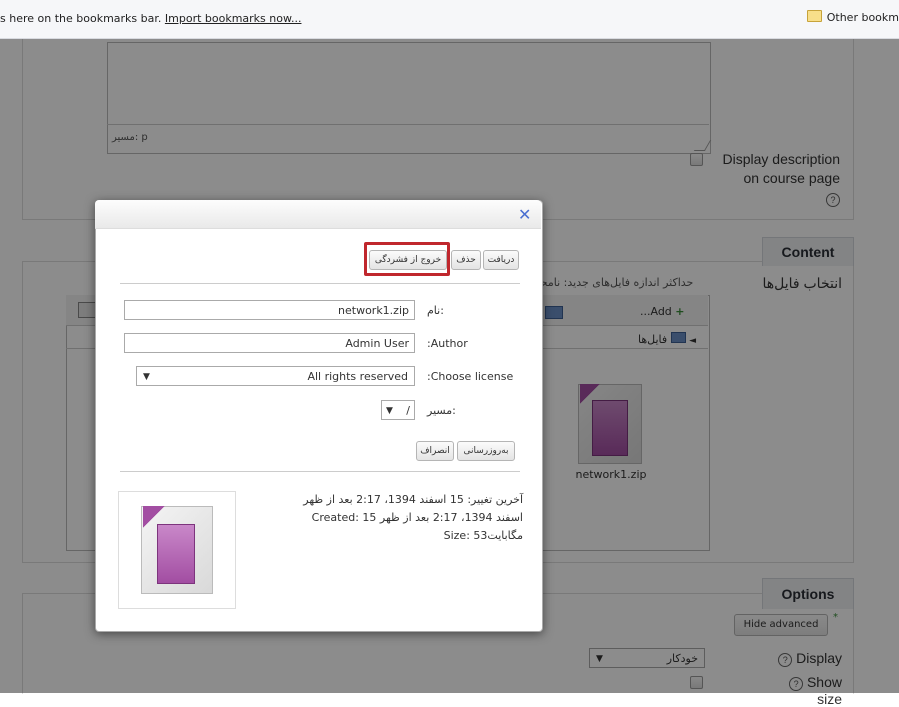 This screenshot has height=707, width=899. I want to click on path-label: مسیر:, so click(441, 410).